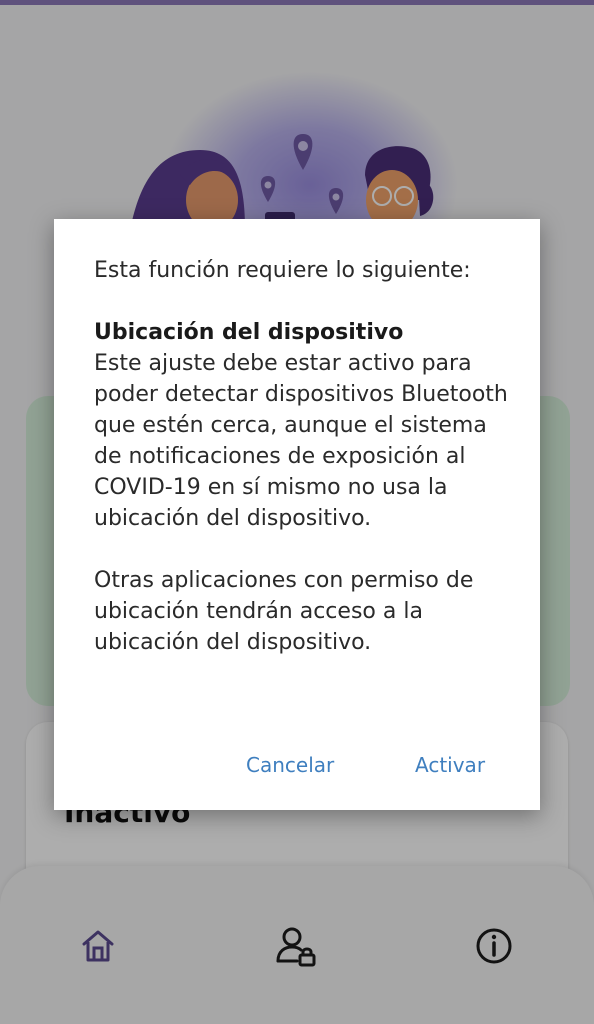  Describe the element at coordinates (450, 765) in the screenshot. I see `activate-button: Activar` at that location.